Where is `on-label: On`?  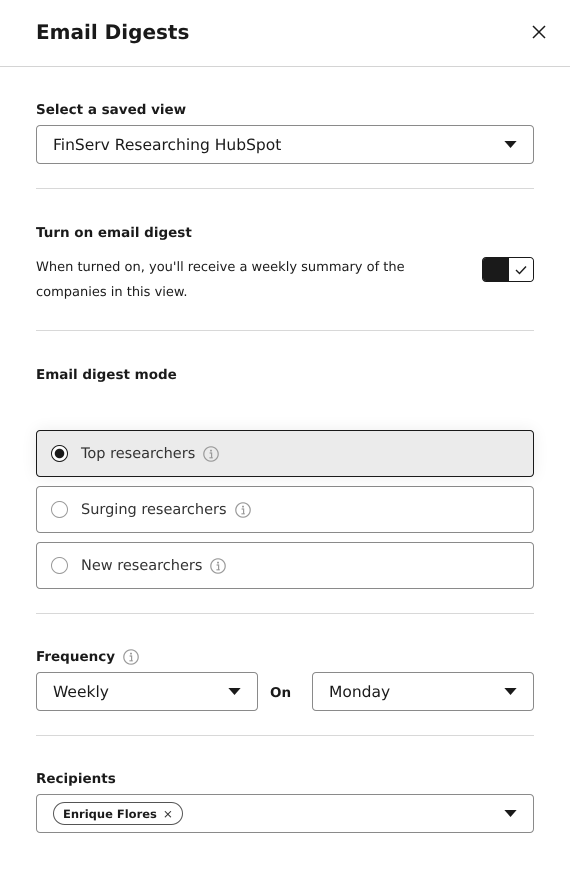 on-label: On is located at coordinates (280, 693).